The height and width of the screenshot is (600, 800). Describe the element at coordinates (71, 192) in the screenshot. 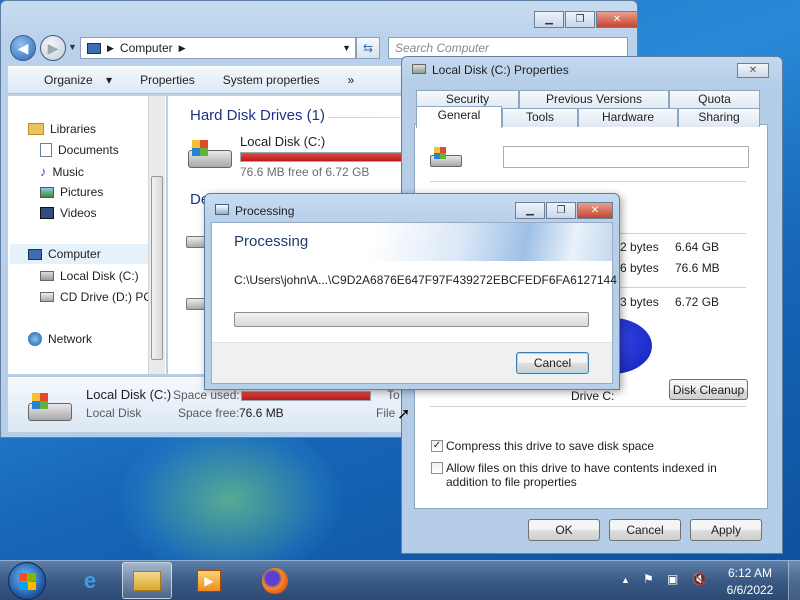

I see `nav-pictures: Pictures` at that location.